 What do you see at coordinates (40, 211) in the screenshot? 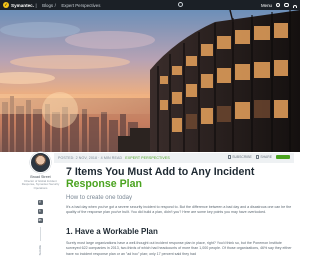
I see `twitter-icon: t` at bounding box center [40, 211].